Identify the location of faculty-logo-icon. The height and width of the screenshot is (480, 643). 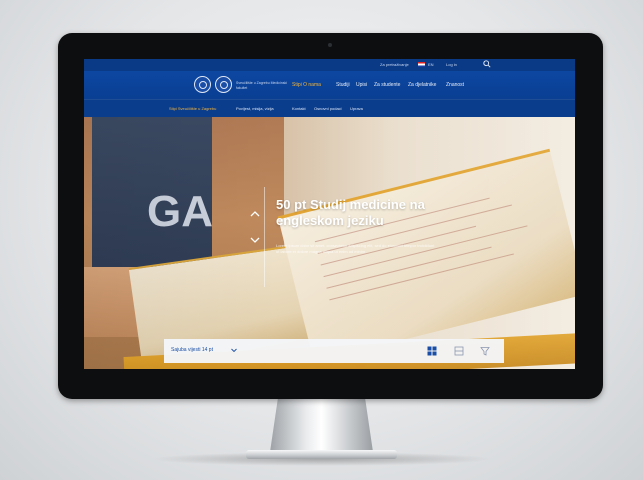
(223, 84).